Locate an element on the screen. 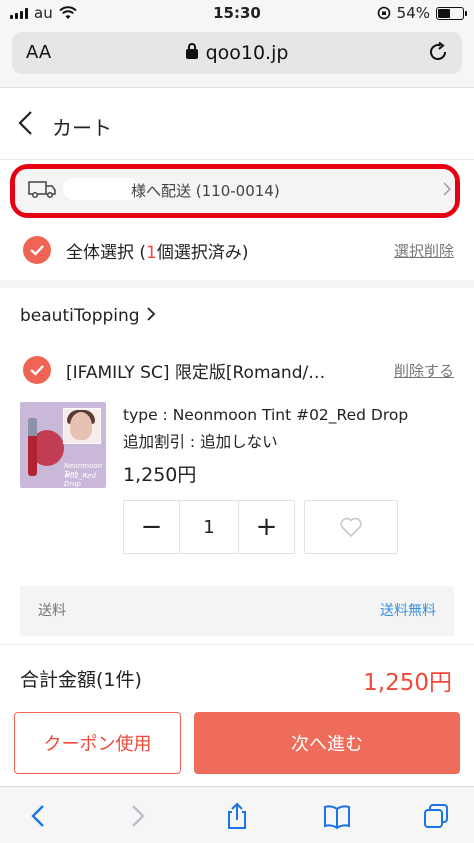 This screenshot has height=843, width=474. status-right: 54% is located at coordinates (422, 13).